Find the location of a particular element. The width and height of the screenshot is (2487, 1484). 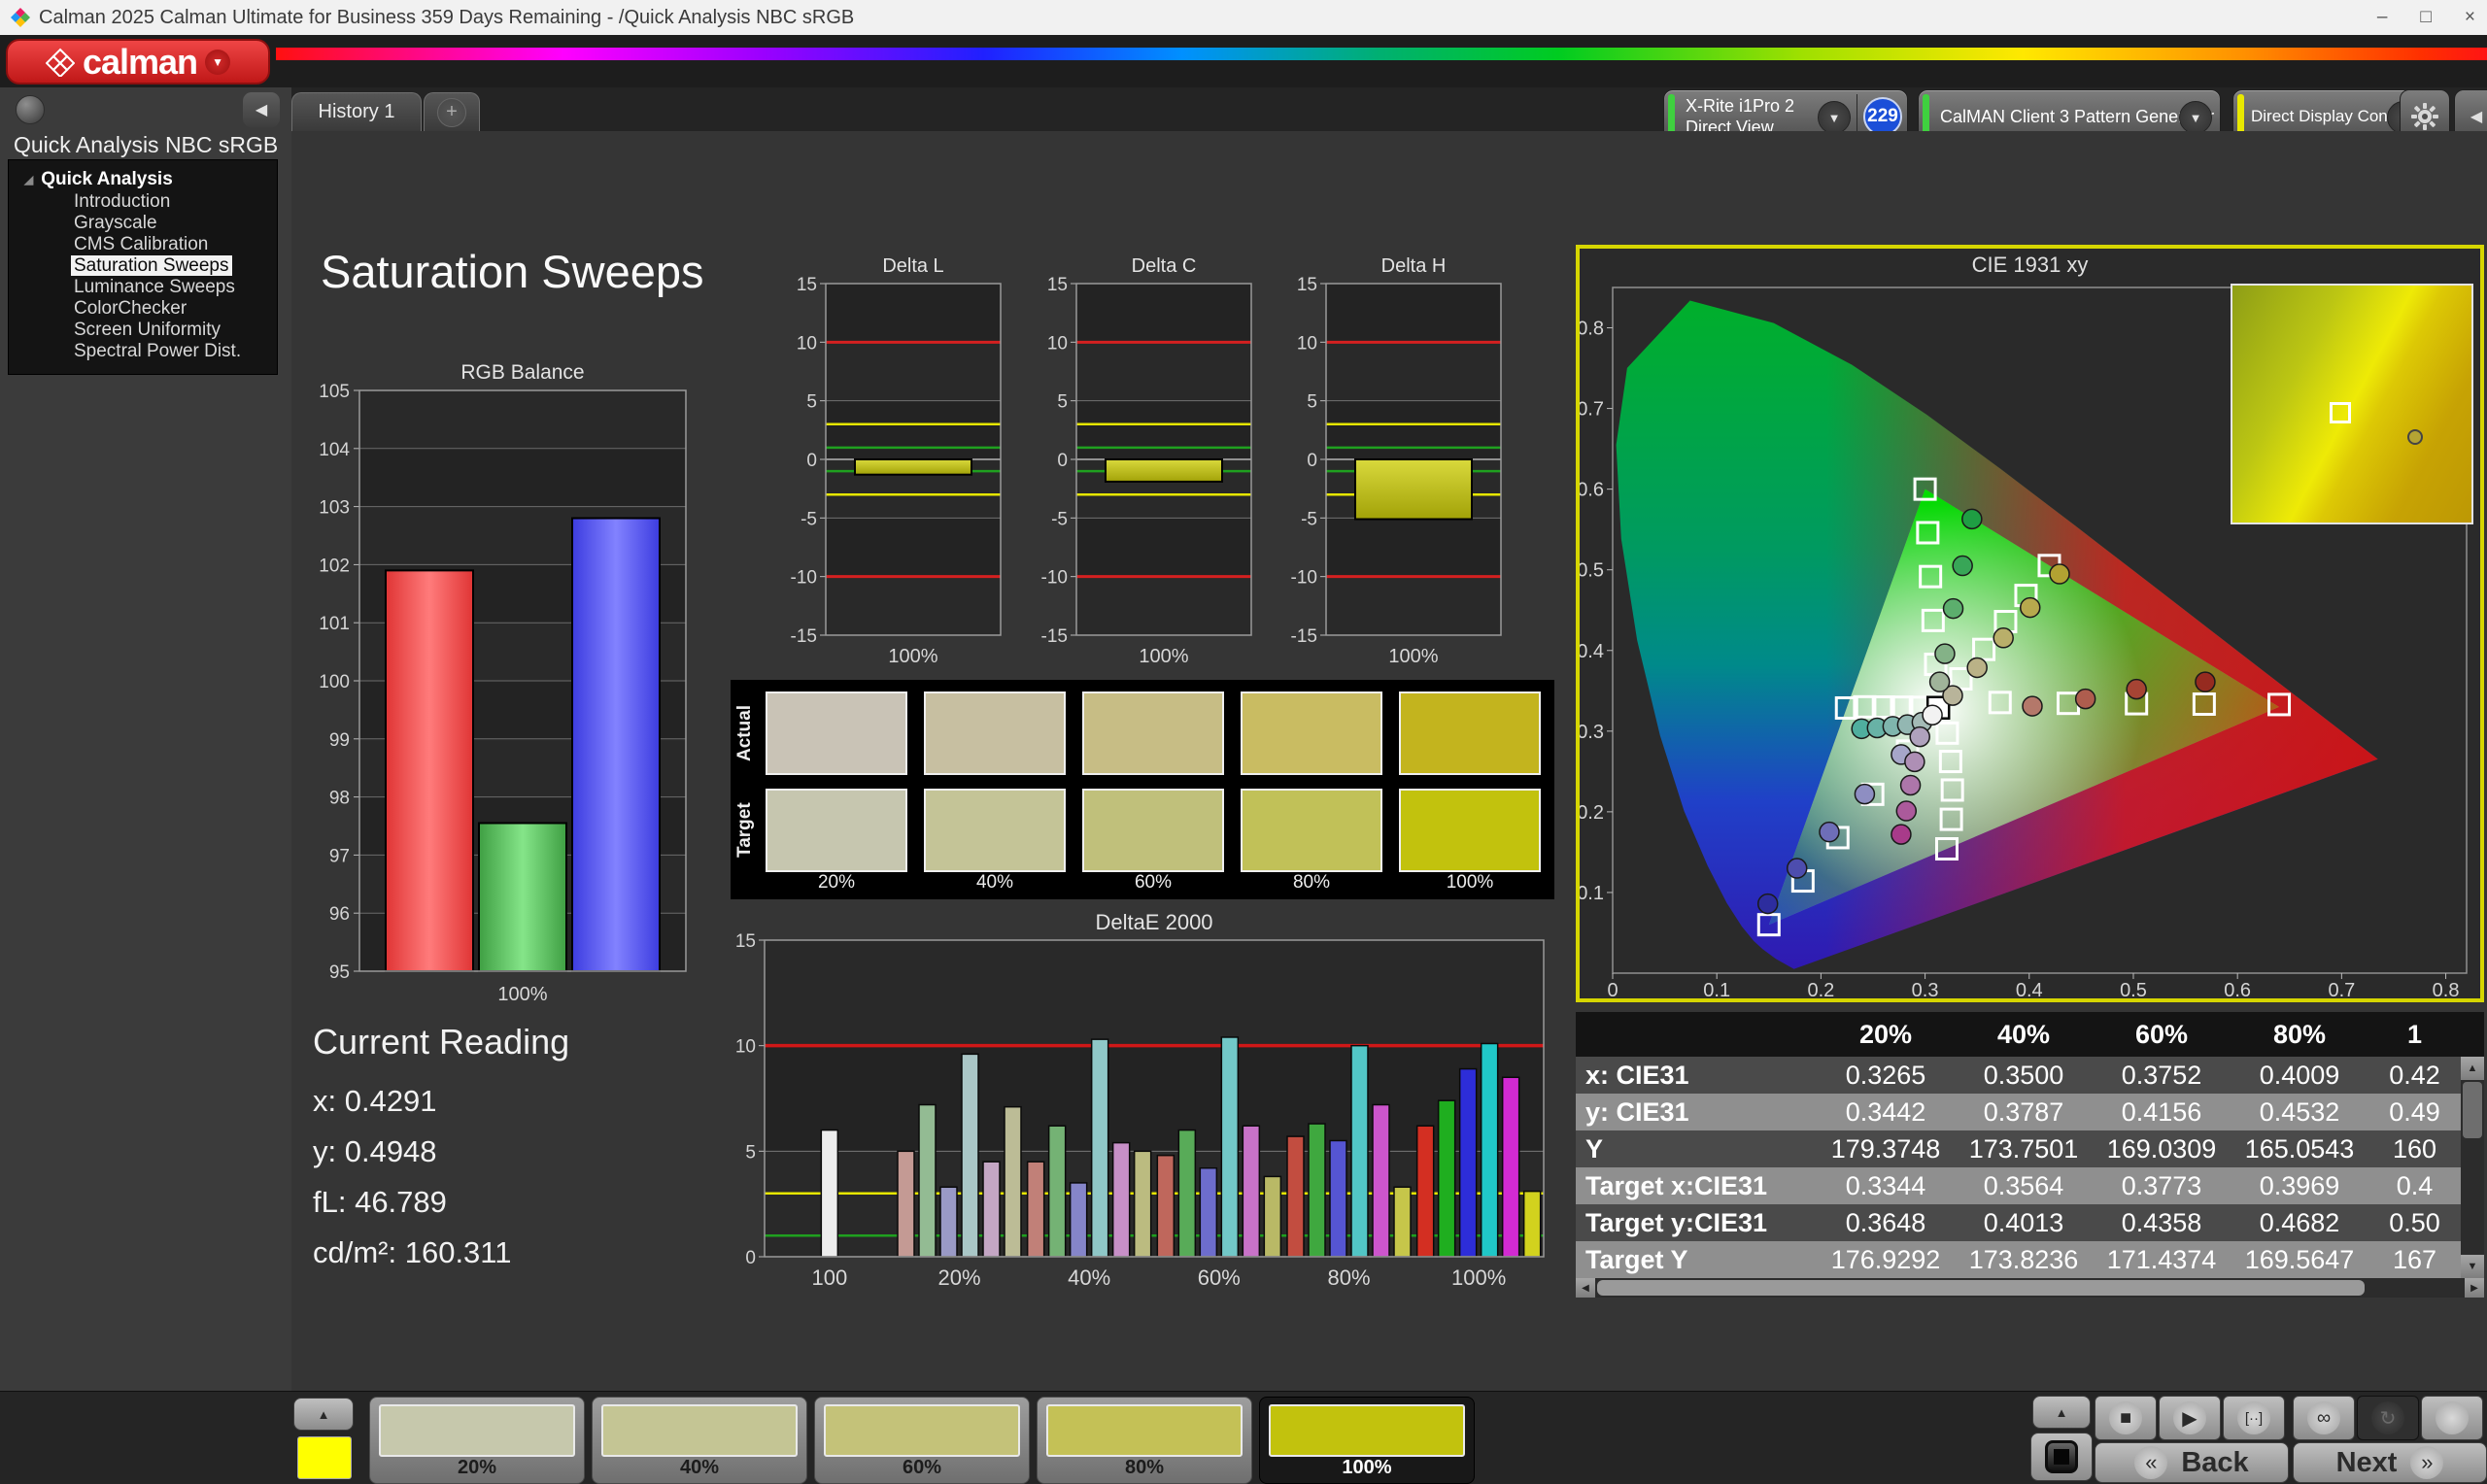

table-cell: 0.3344 is located at coordinates (1885, 1185).